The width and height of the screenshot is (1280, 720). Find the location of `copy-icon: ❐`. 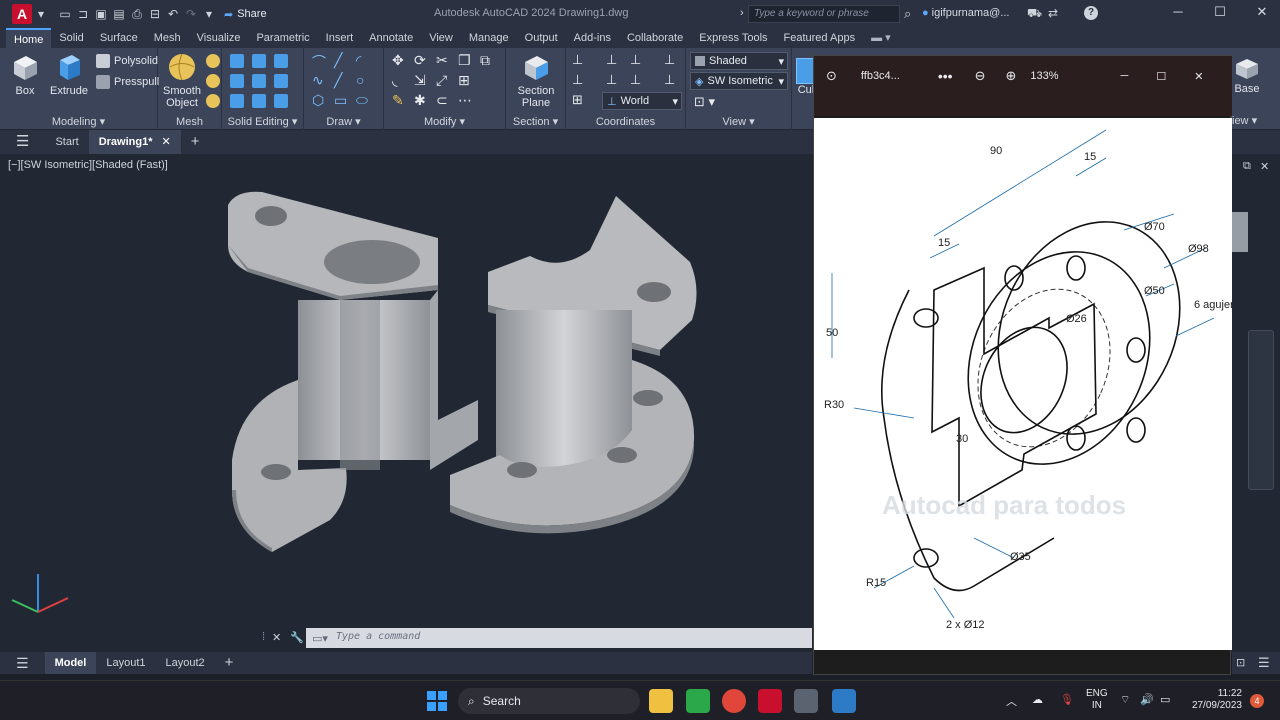

copy-icon: ❐ is located at coordinates (464, 60).